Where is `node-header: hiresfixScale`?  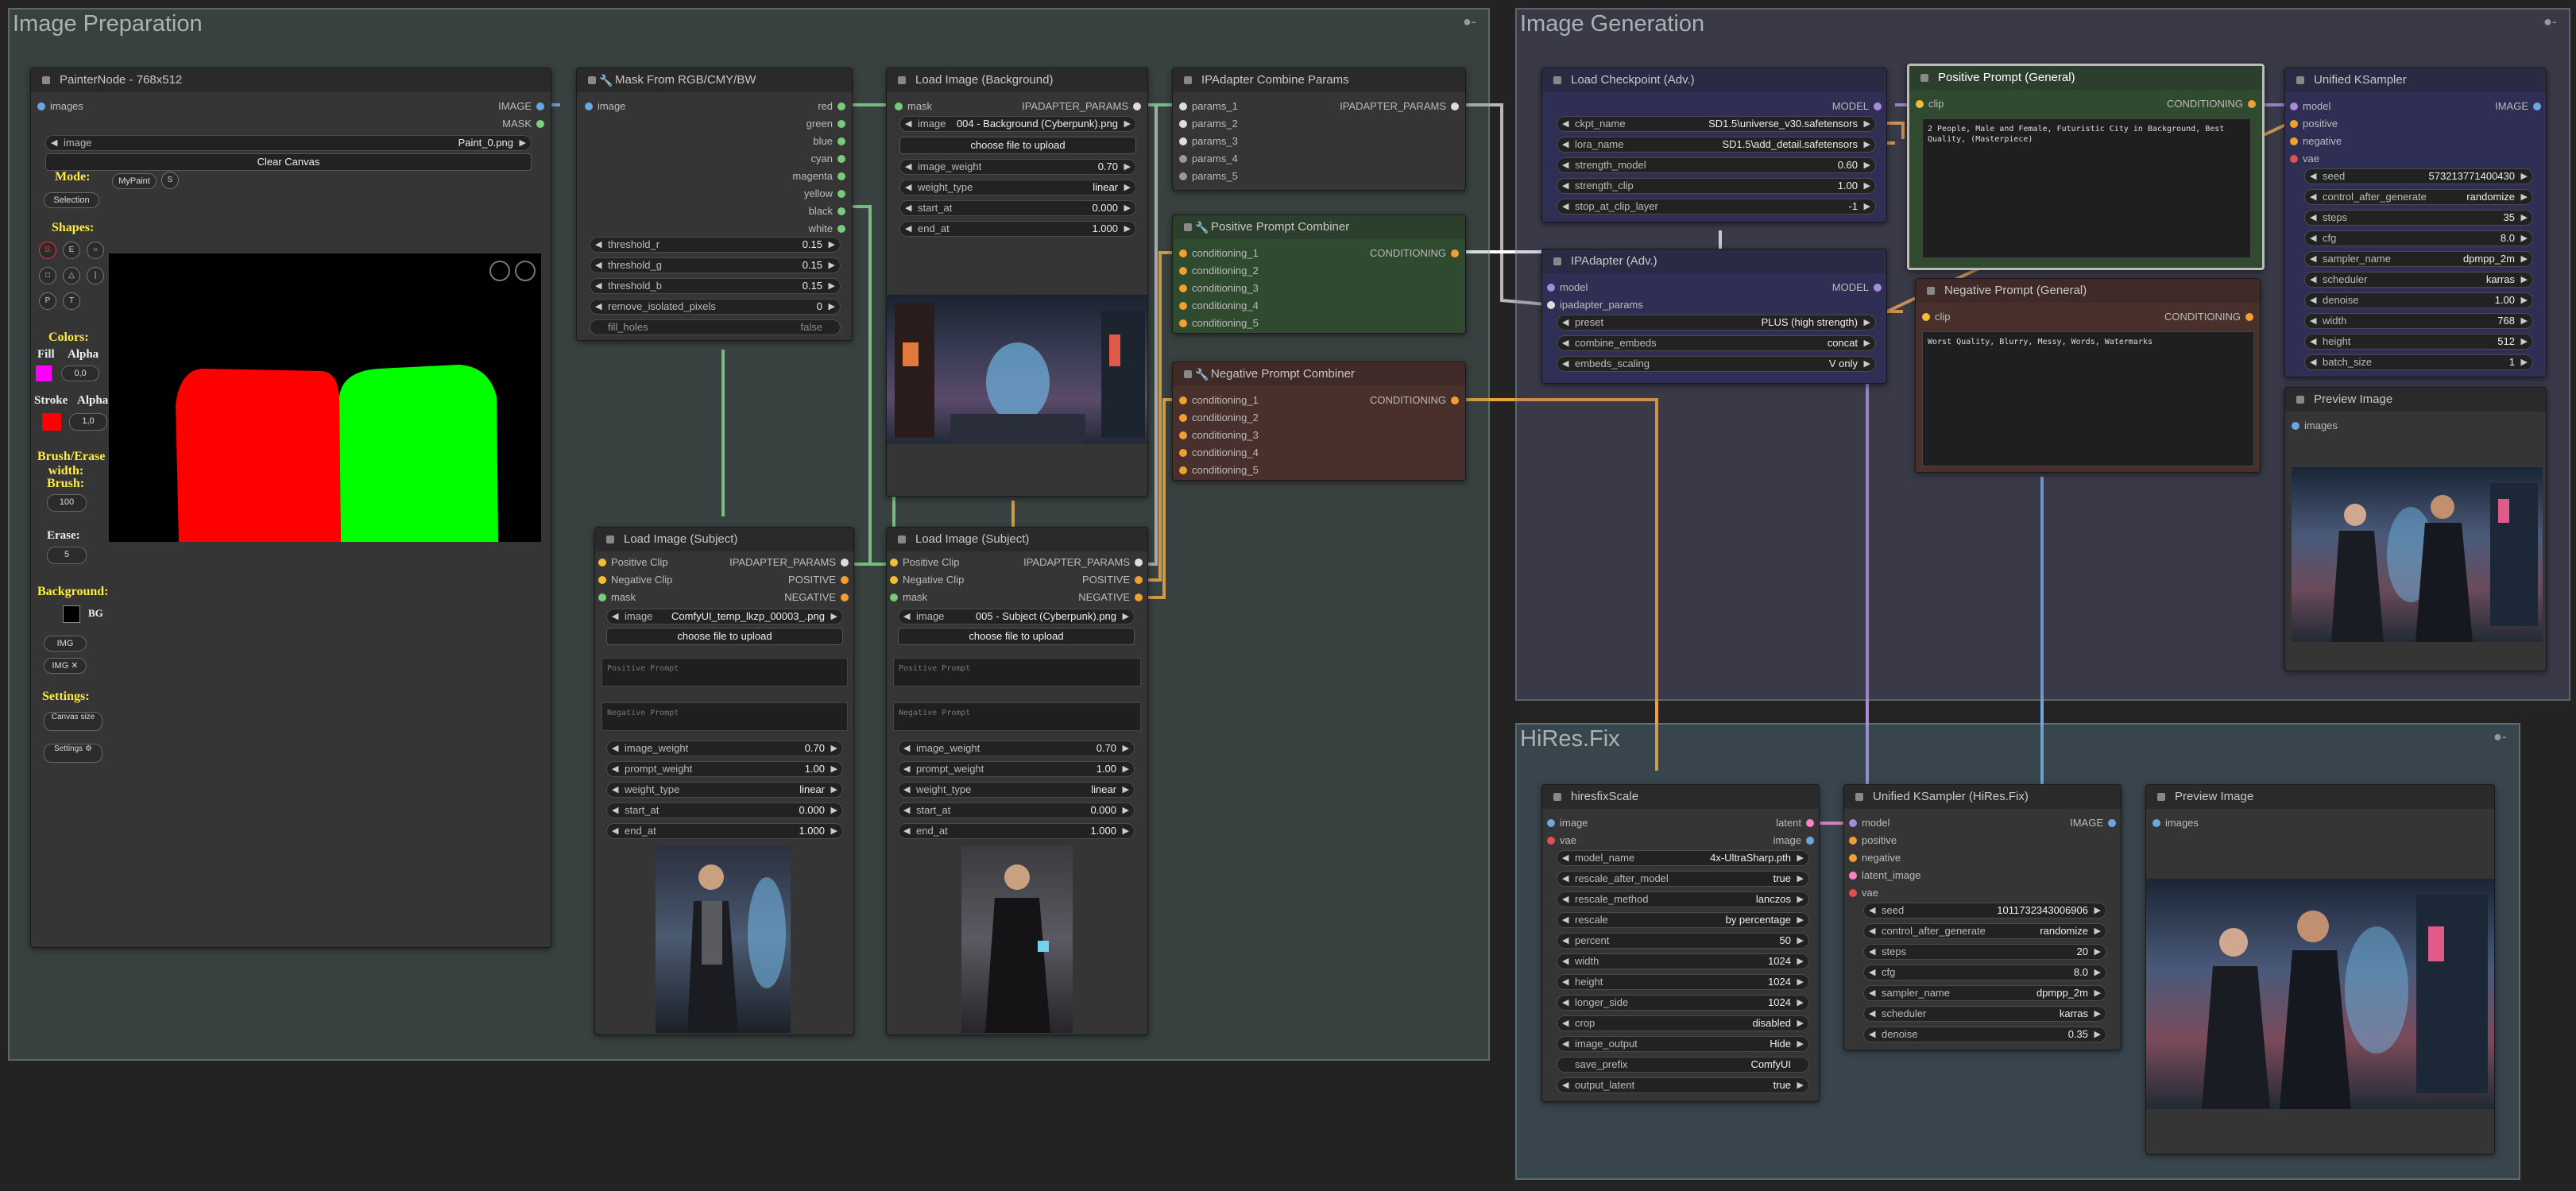 node-header: hiresfixScale is located at coordinates (1680, 797).